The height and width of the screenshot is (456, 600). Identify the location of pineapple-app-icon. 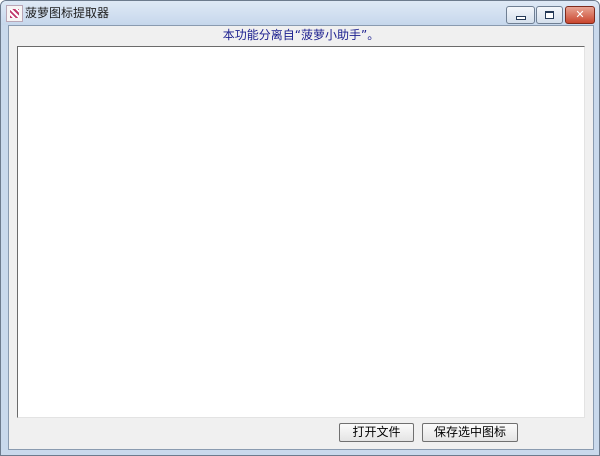
(14, 13).